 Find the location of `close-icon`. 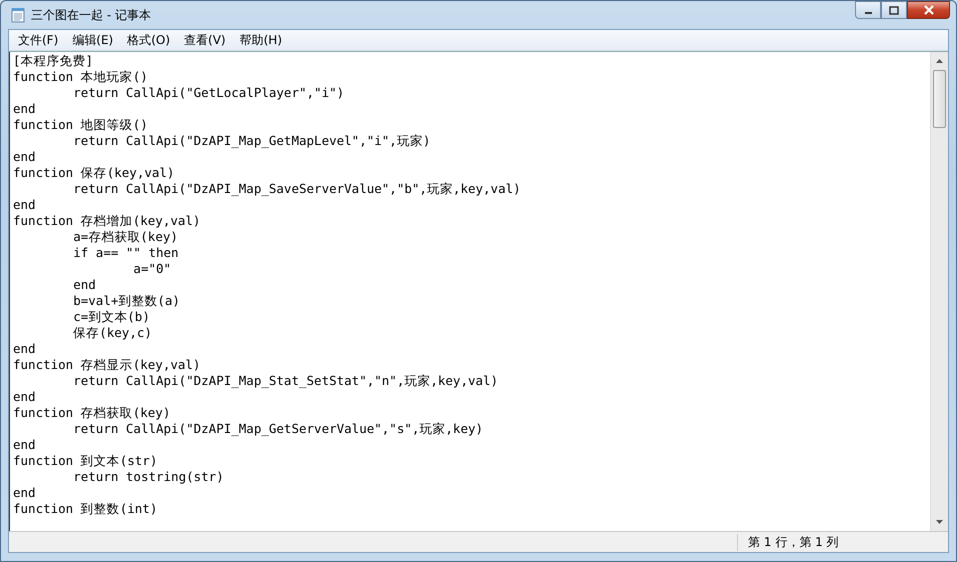

close-icon is located at coordinates (929, 10).